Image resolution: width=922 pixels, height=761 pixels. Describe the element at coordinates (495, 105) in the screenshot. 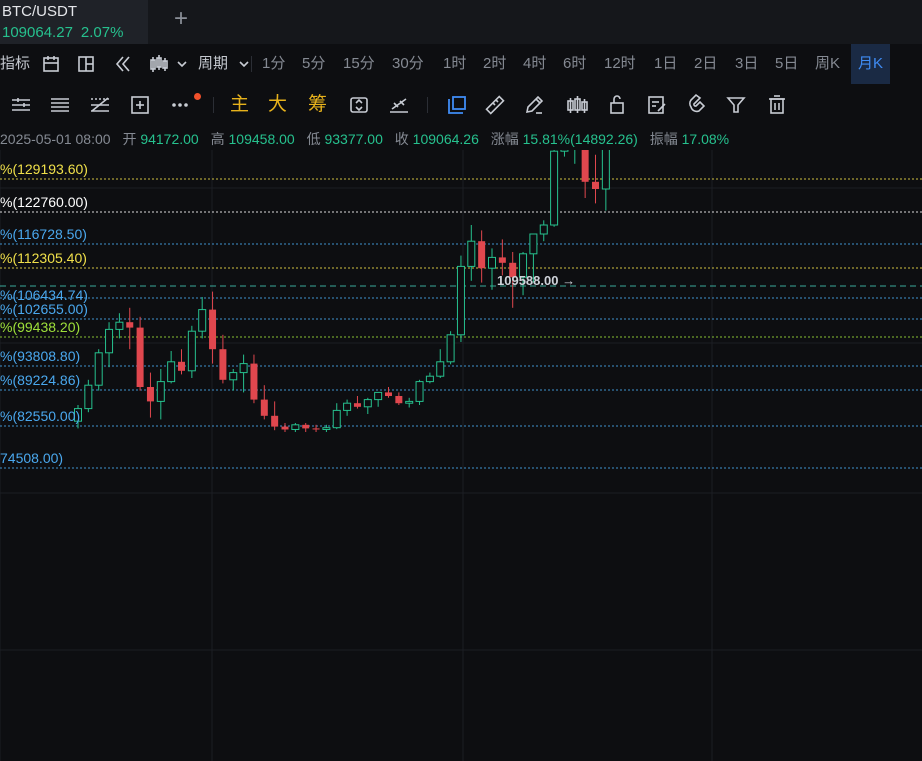

I see `ruler-icon` at that location.